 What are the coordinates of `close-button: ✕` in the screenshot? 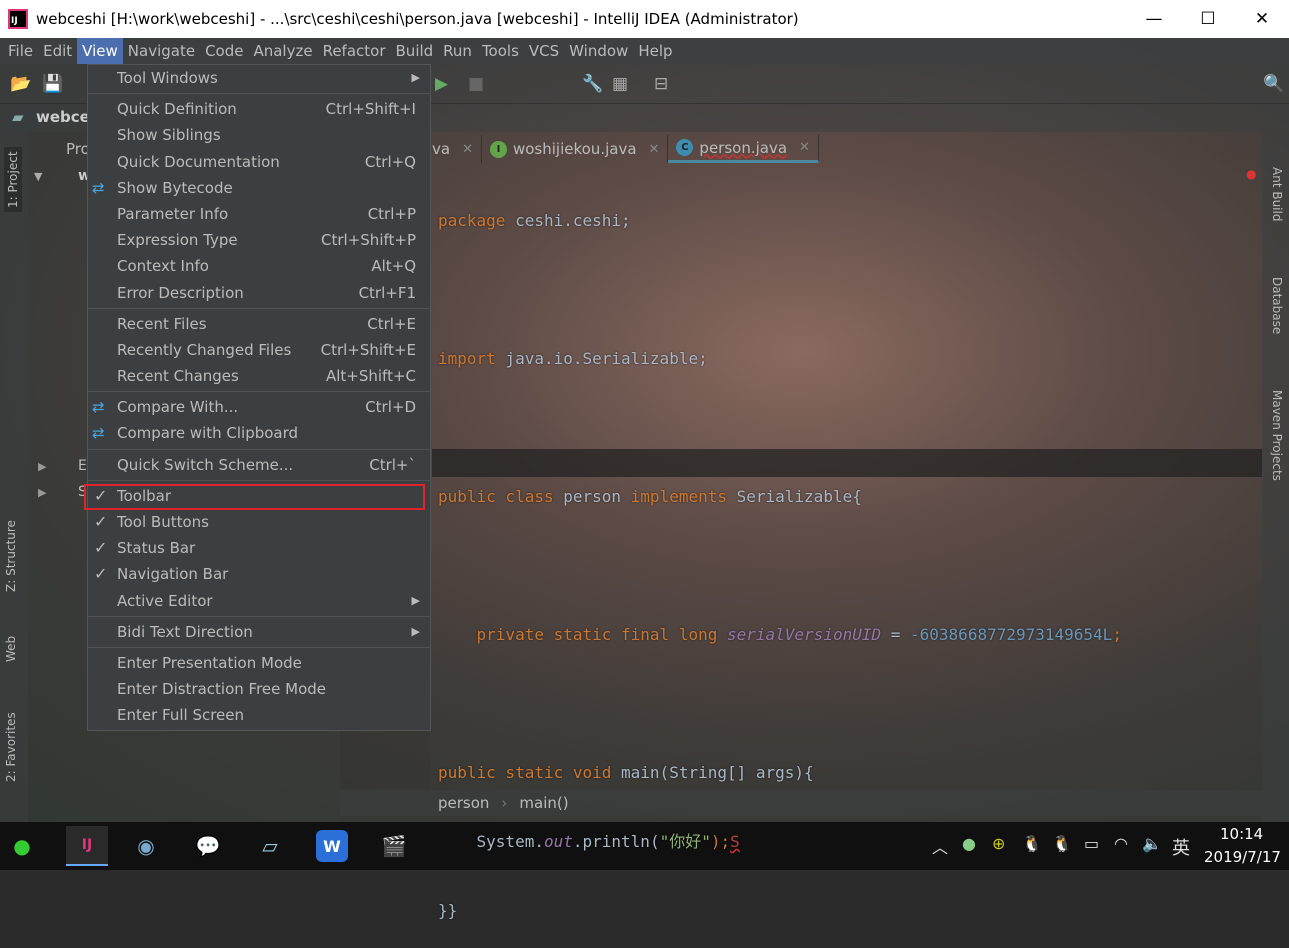 It's located at (1262, 19).